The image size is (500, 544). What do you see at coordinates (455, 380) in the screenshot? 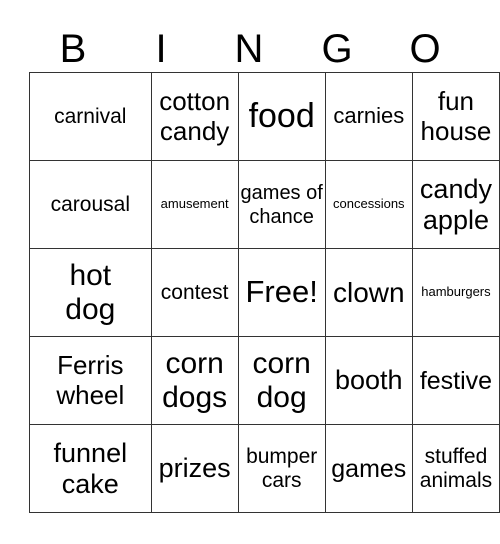
I see `bingo-cell: festive` at bounding box center [455, 380].